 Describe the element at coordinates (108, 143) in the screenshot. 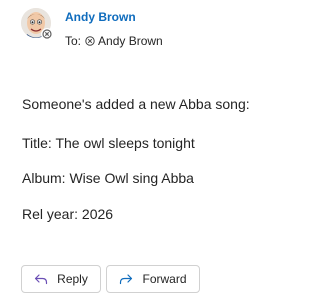

I see `body-title-line: Title: The owl sleeps tonight` at that location.